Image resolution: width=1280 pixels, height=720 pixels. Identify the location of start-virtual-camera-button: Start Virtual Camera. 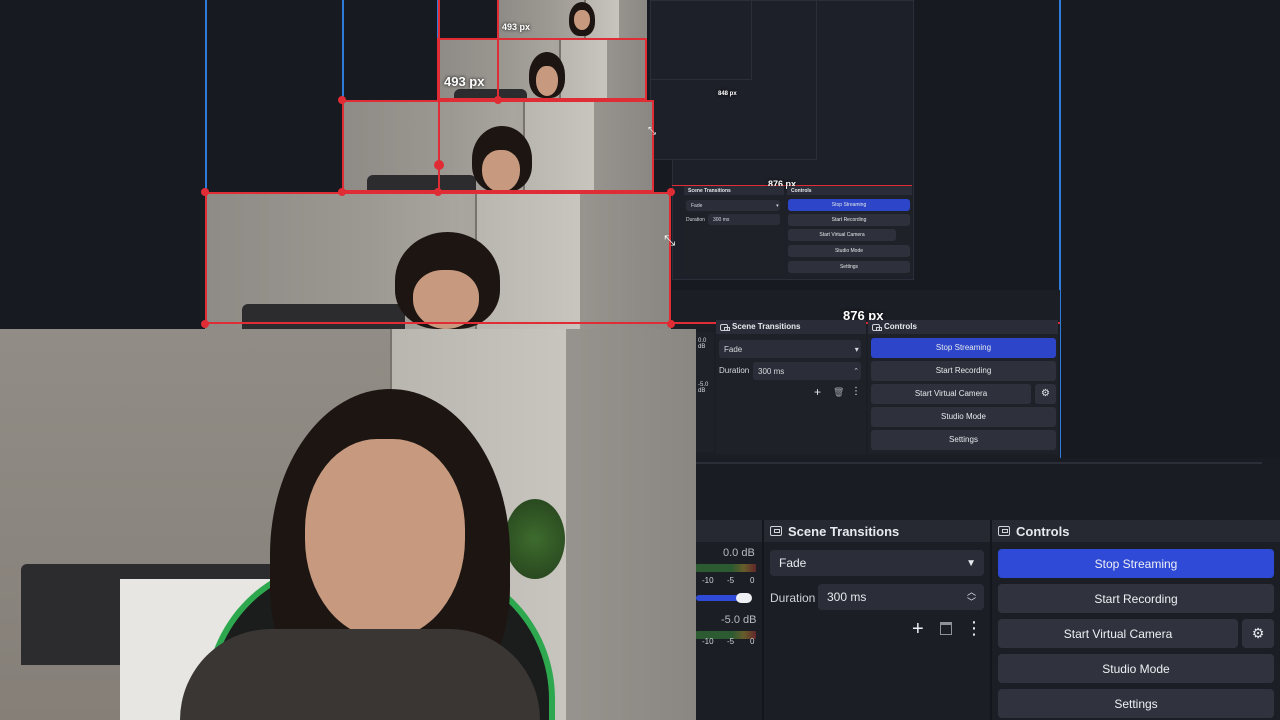
(1118, 633).